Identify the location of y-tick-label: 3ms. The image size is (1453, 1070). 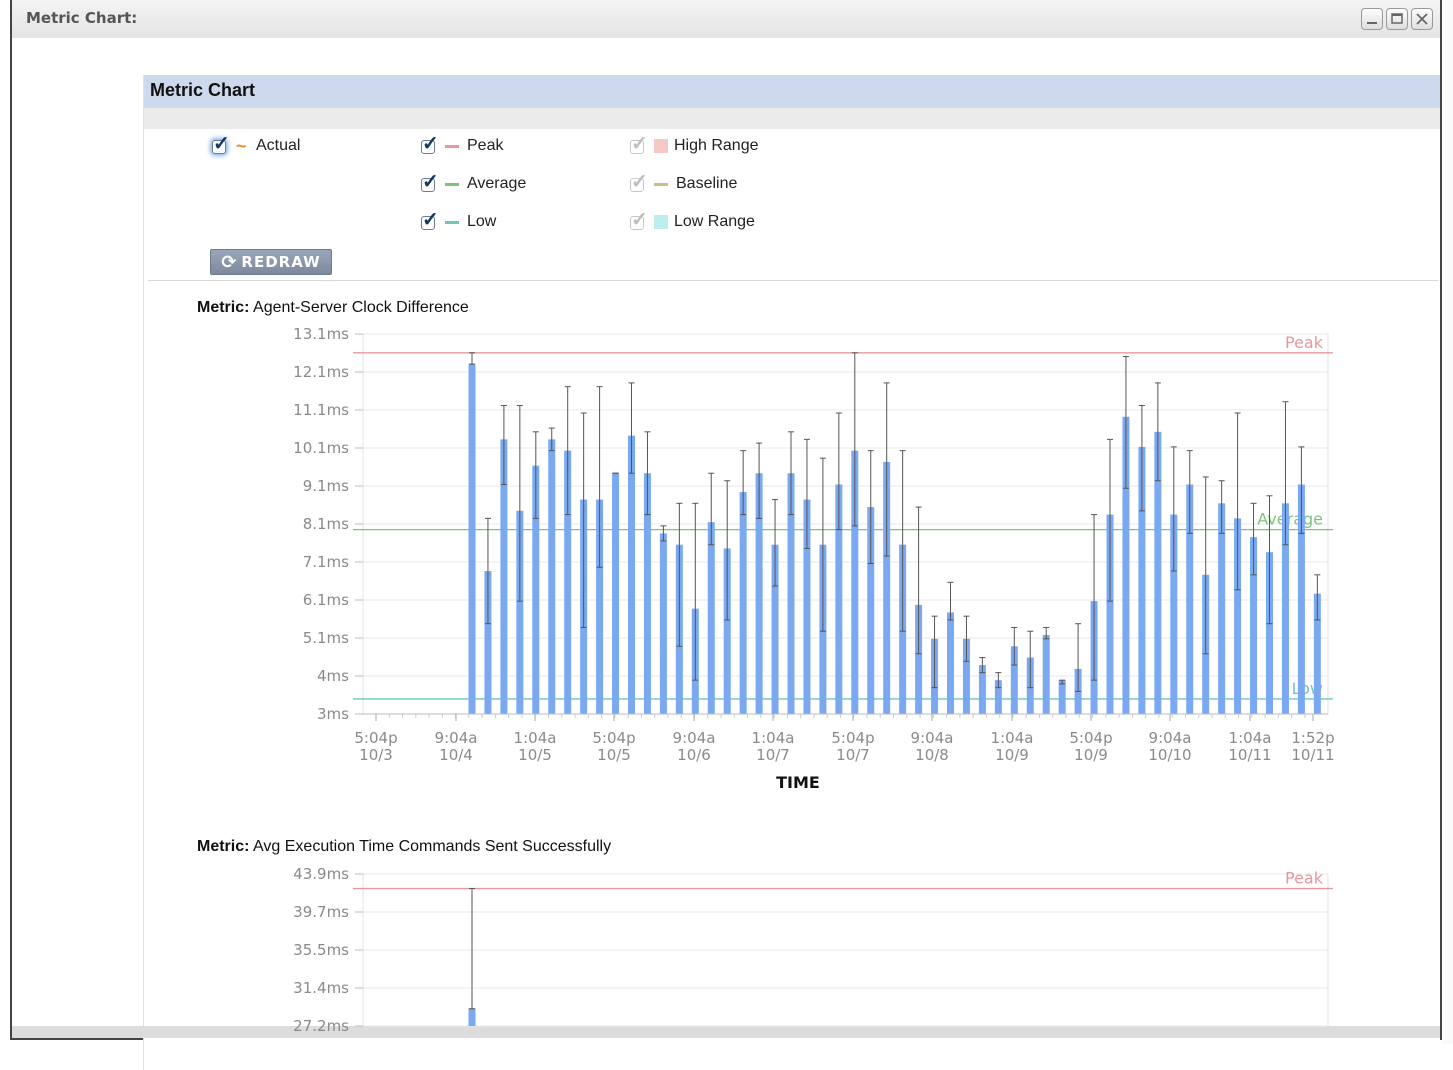
(333, 714).